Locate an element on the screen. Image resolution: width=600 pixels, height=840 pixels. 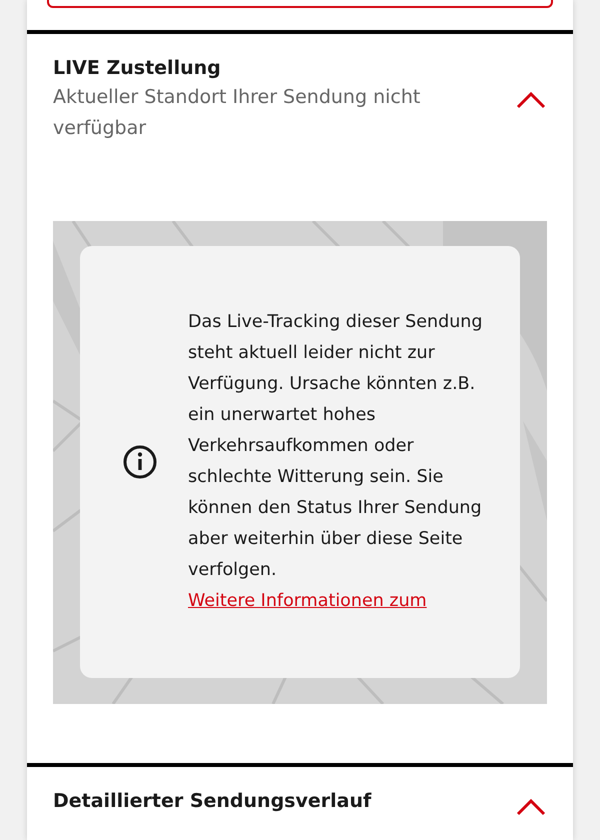
section-title: LIVE Zustellung is located at coordinates (137, 68).